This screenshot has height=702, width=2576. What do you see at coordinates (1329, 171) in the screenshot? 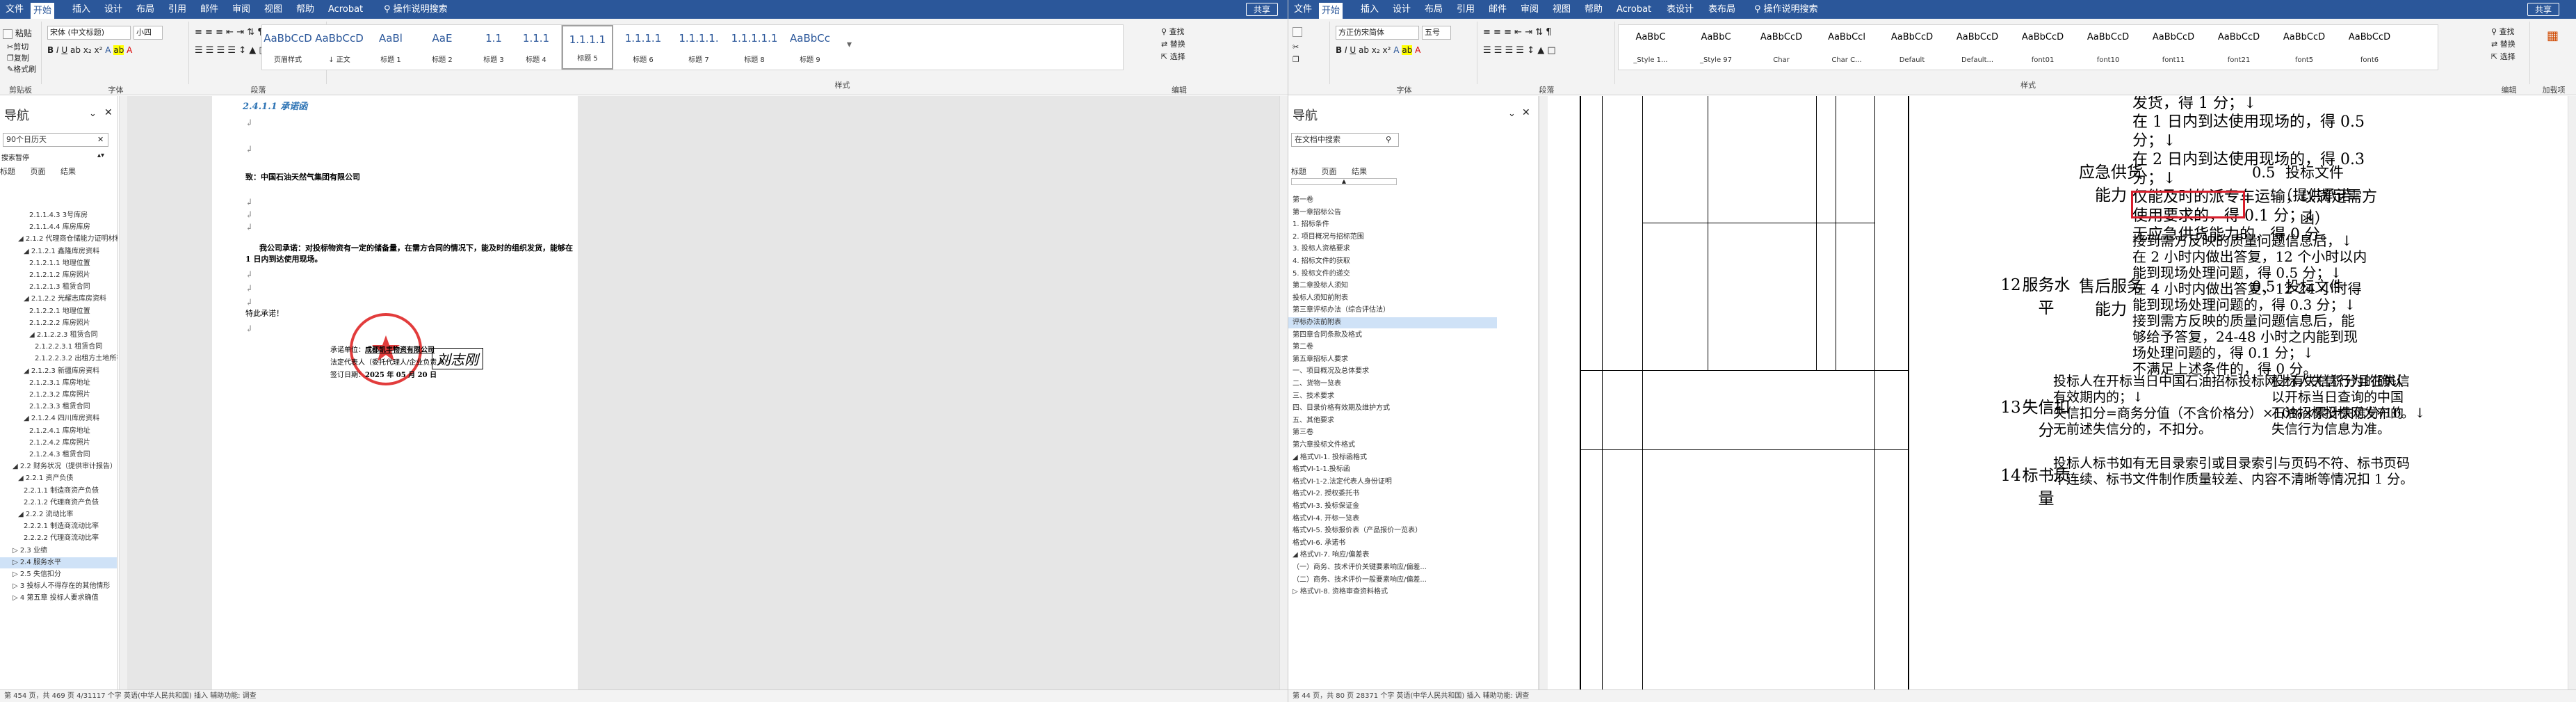
I see `nav-tab-pages: 页面` at bounding box center [1329, 171].